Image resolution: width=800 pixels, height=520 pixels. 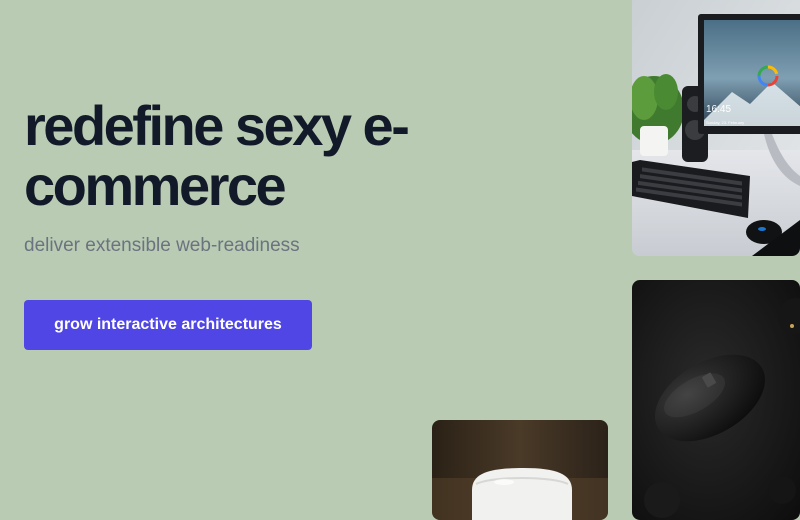 What do you see at coordinates (725, 122) in the screenshot?
I see `monitor-date: Sunday, 23. February` at bounding box center [725, 122].